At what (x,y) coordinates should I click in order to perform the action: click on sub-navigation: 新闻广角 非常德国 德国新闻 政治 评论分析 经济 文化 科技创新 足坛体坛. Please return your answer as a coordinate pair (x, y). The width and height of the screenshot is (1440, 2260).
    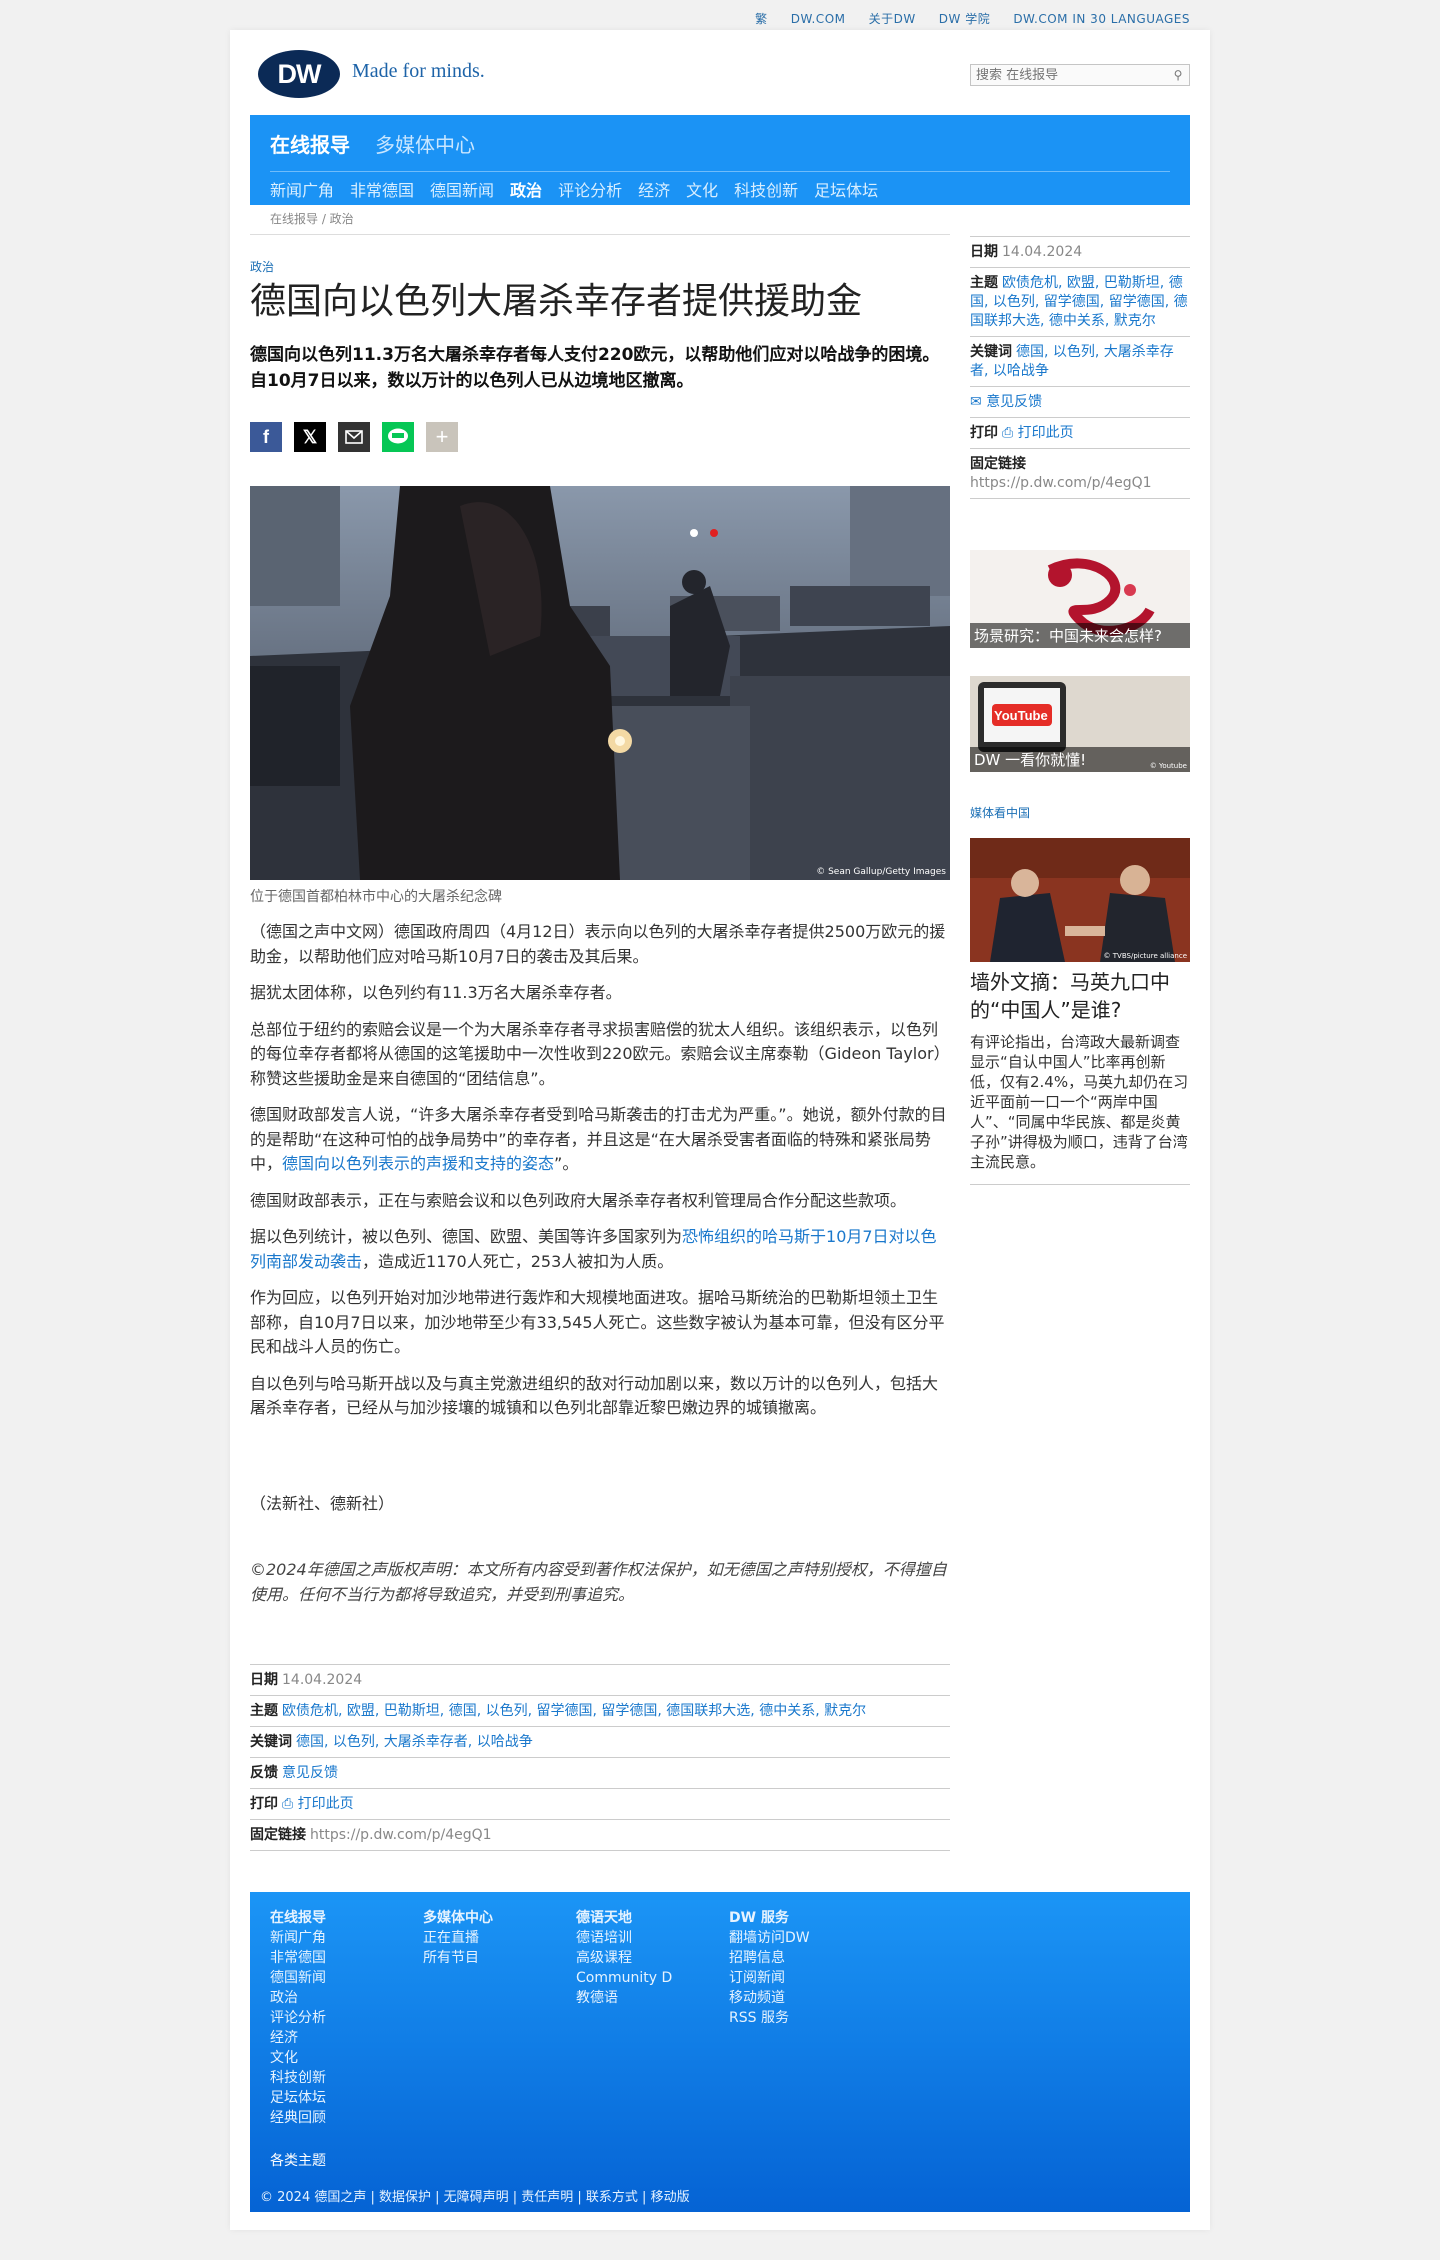
    Looking at the image, I should click on (582, 189).